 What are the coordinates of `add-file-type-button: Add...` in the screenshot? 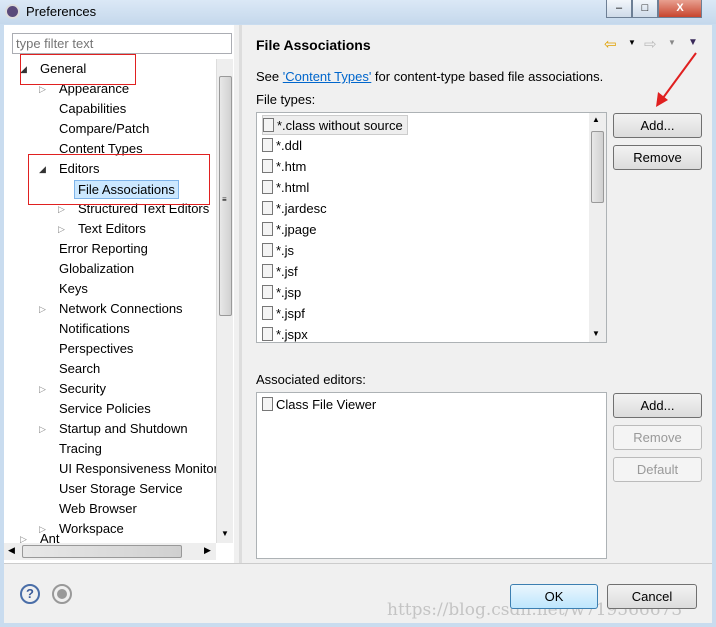 It's located at (657, 125).